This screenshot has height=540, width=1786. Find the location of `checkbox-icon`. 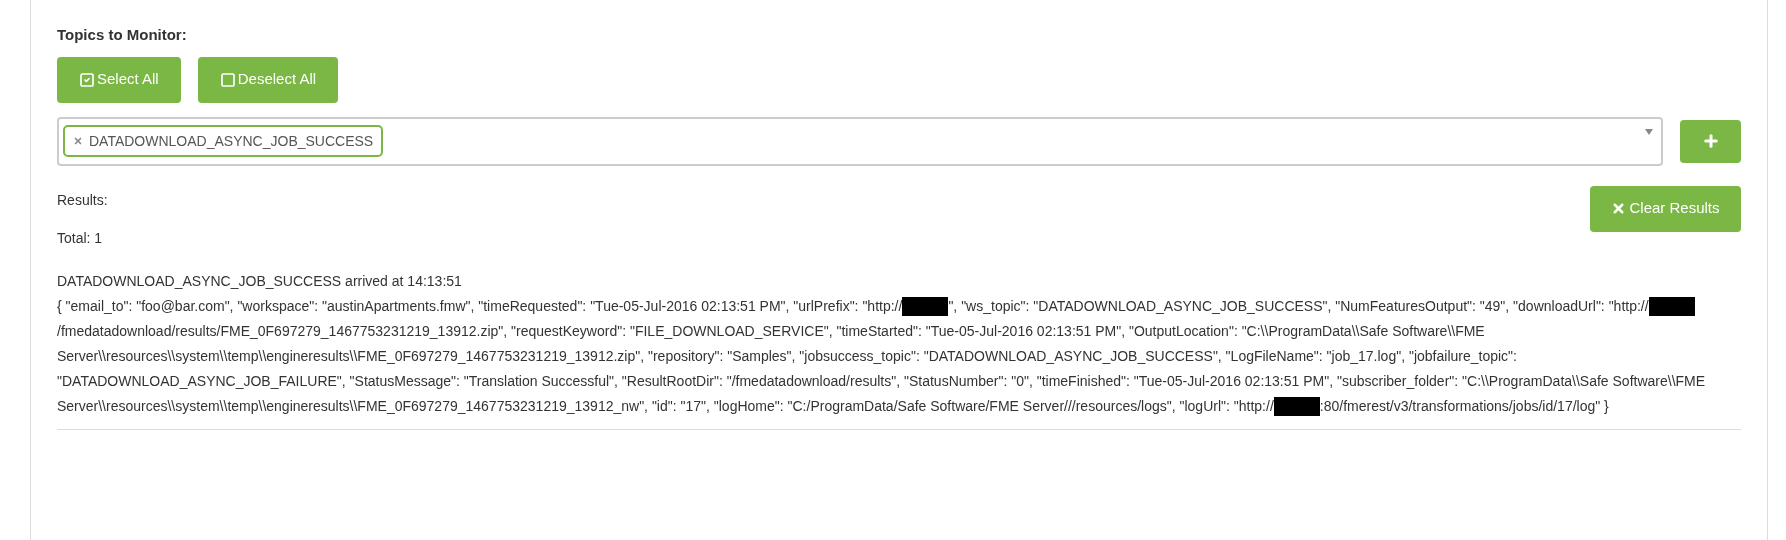

checkbox-icon is located at coordinates (87, 79).